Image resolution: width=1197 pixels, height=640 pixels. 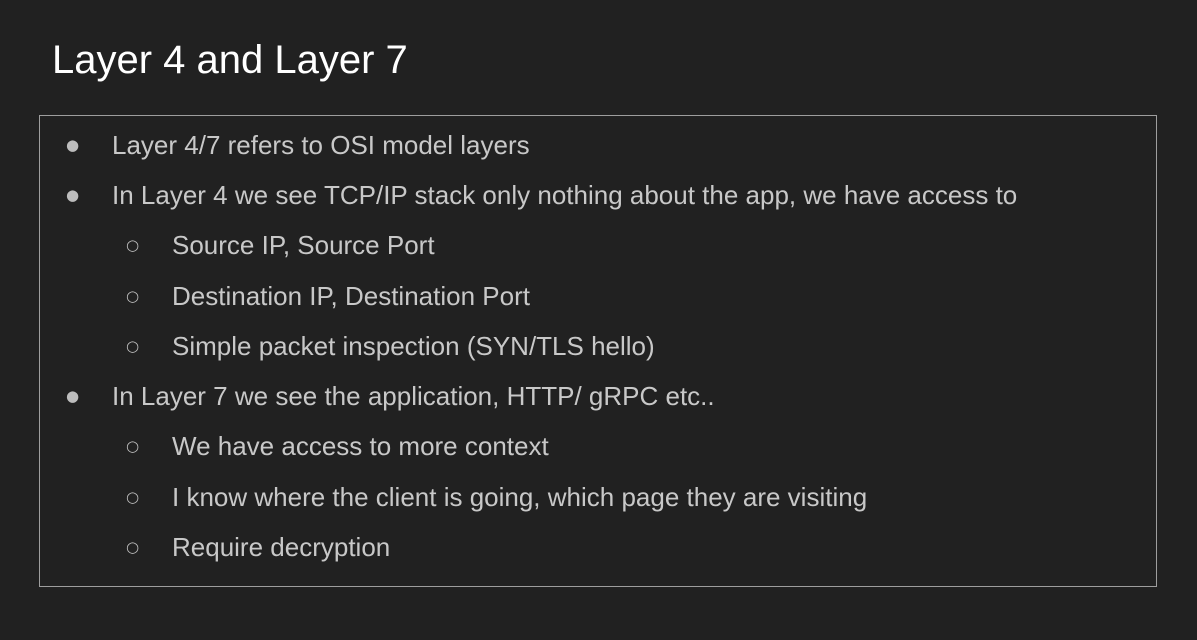 What do you see at coordinates (281, 547) in the screenshot?
I see `sub-bullet-text: Require decryption` at bounding box center [281, 547].